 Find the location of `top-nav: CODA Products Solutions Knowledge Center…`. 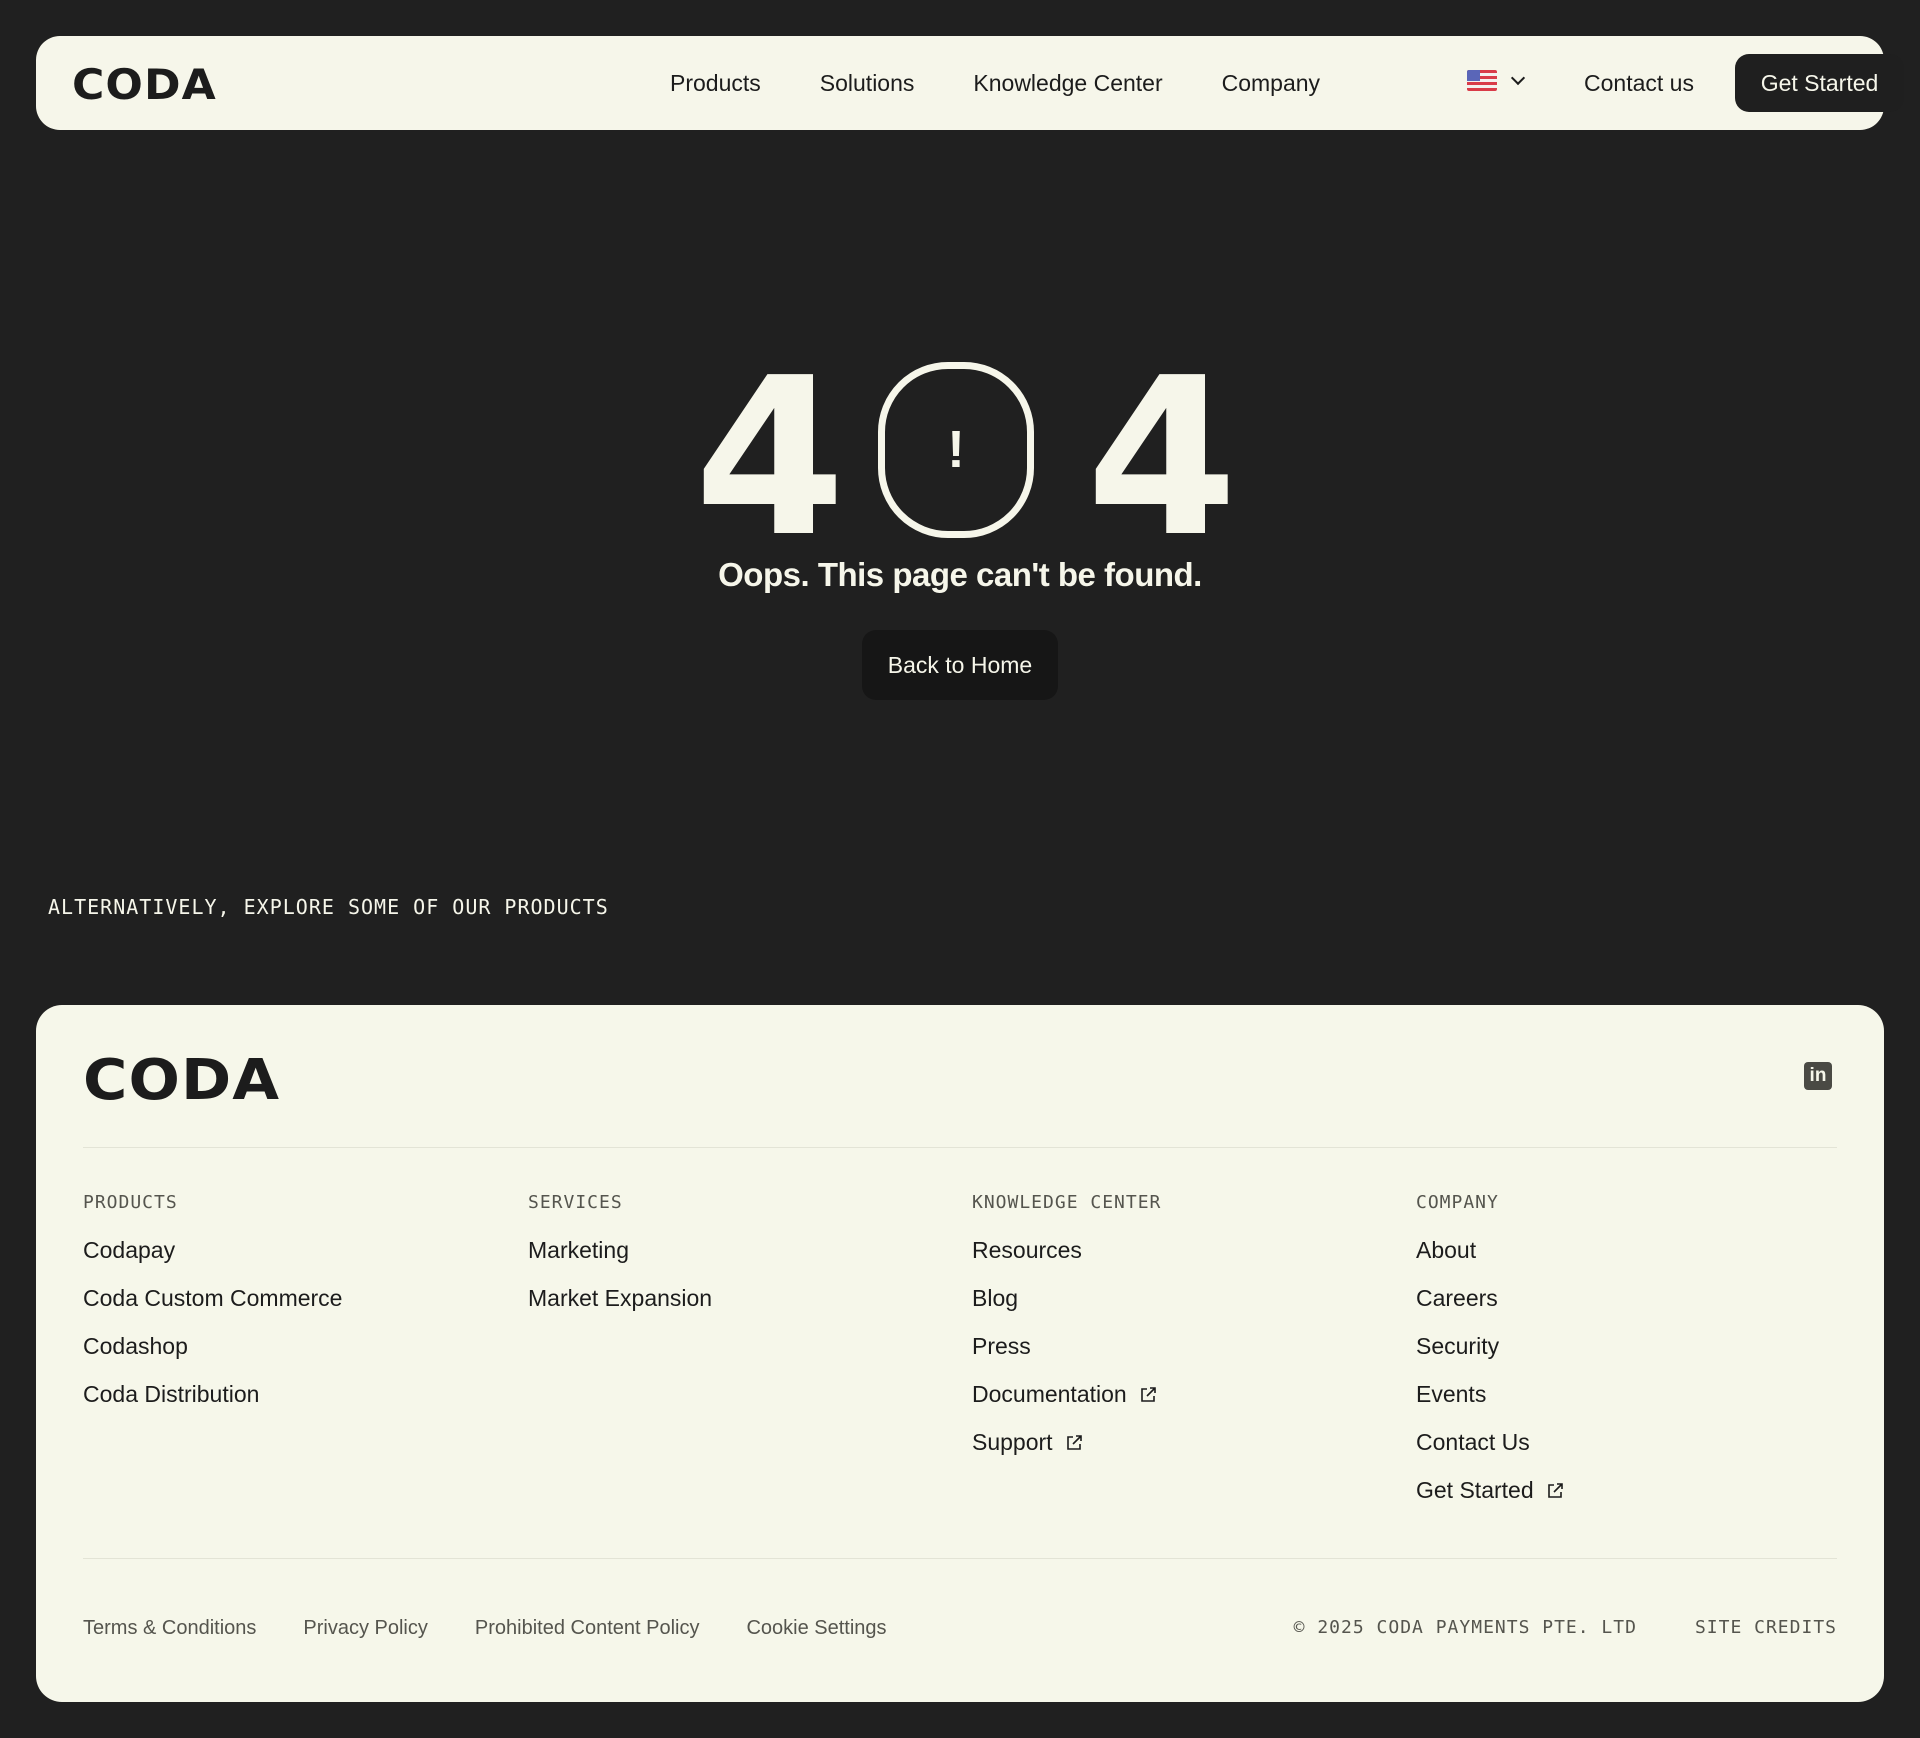

top-nav: CODA Products Solutions Knowledge Center… is located at coordinates (970, 83).